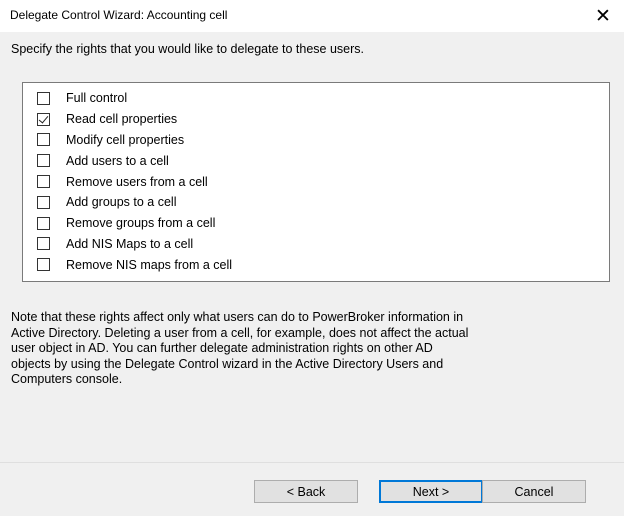 Image resolution: width=624 pixels, height=516 pixels. Describe the element at coordinates (316, 140) in the screenshot. I see `right-item-modify-cell-properties: Modify cell properties` at that location.